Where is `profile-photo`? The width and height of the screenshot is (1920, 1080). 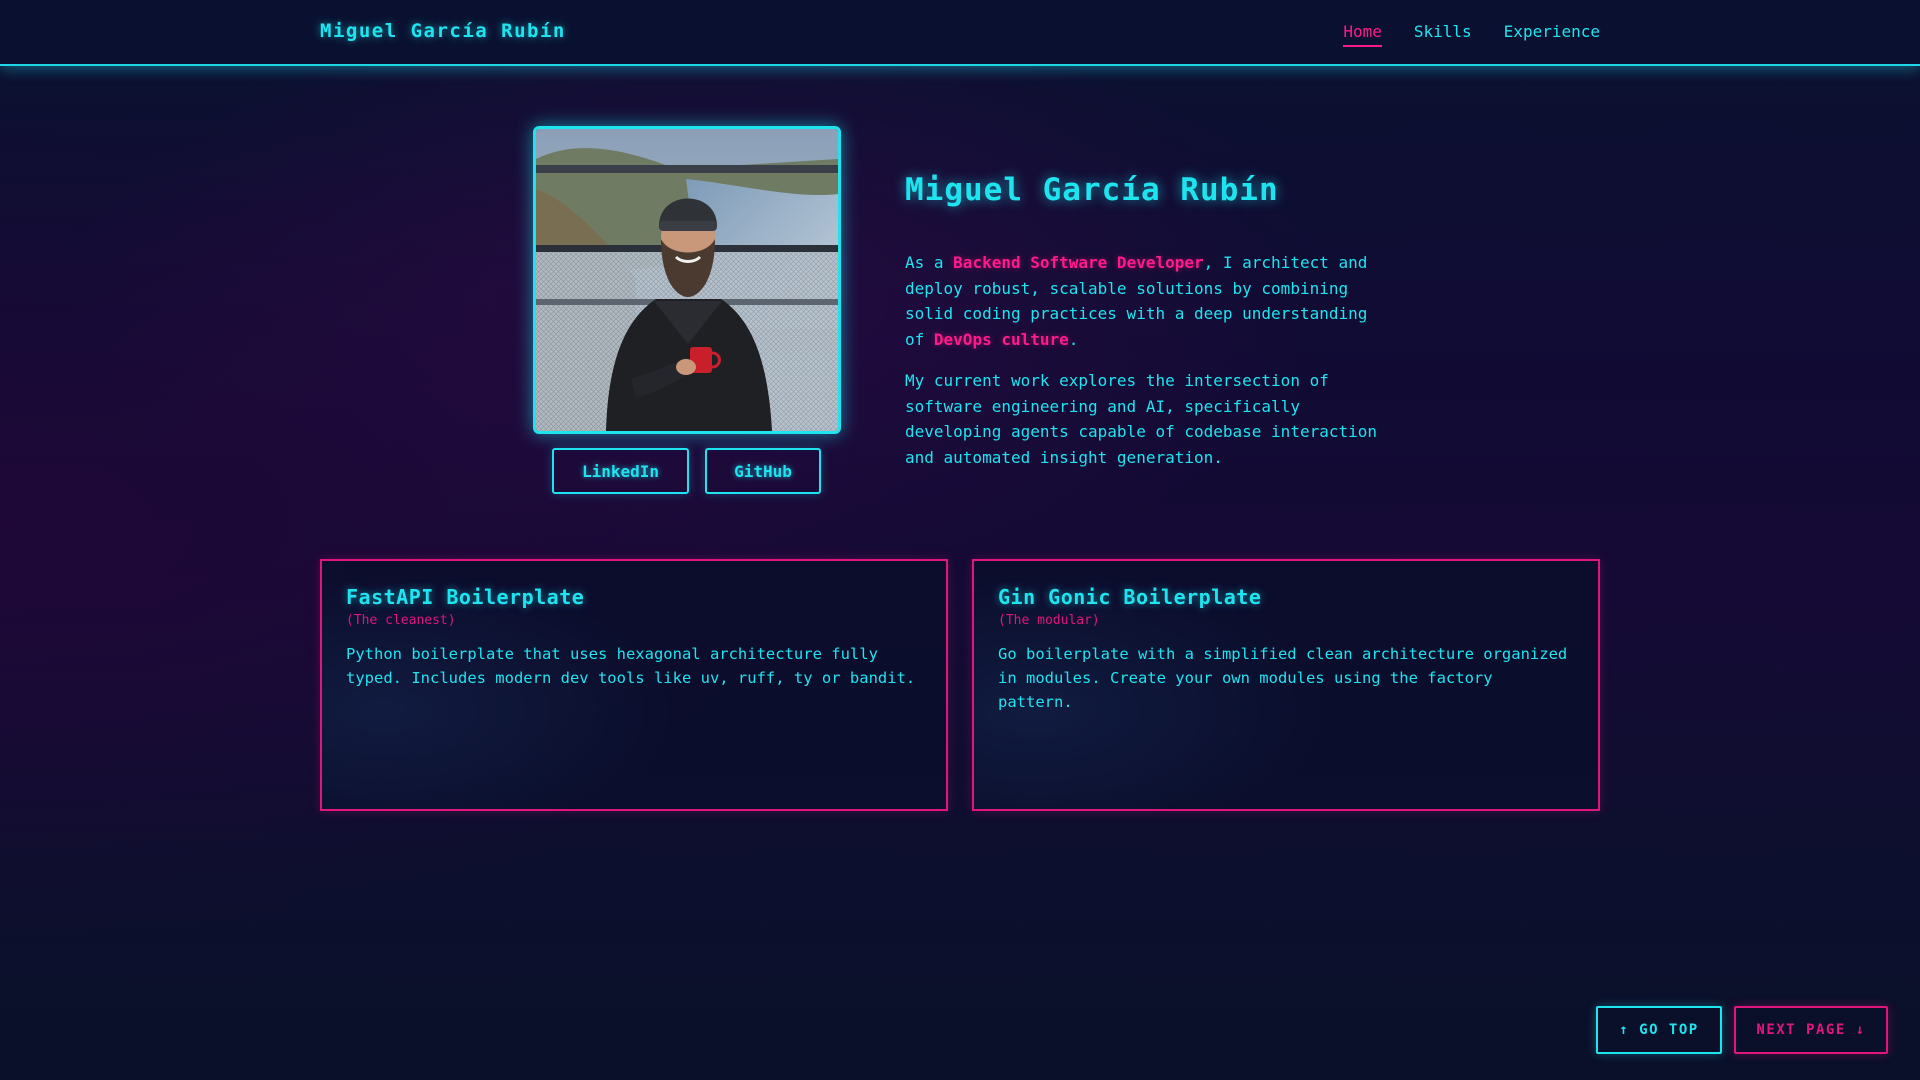
profile-photo is located at coordinates (687, 280).